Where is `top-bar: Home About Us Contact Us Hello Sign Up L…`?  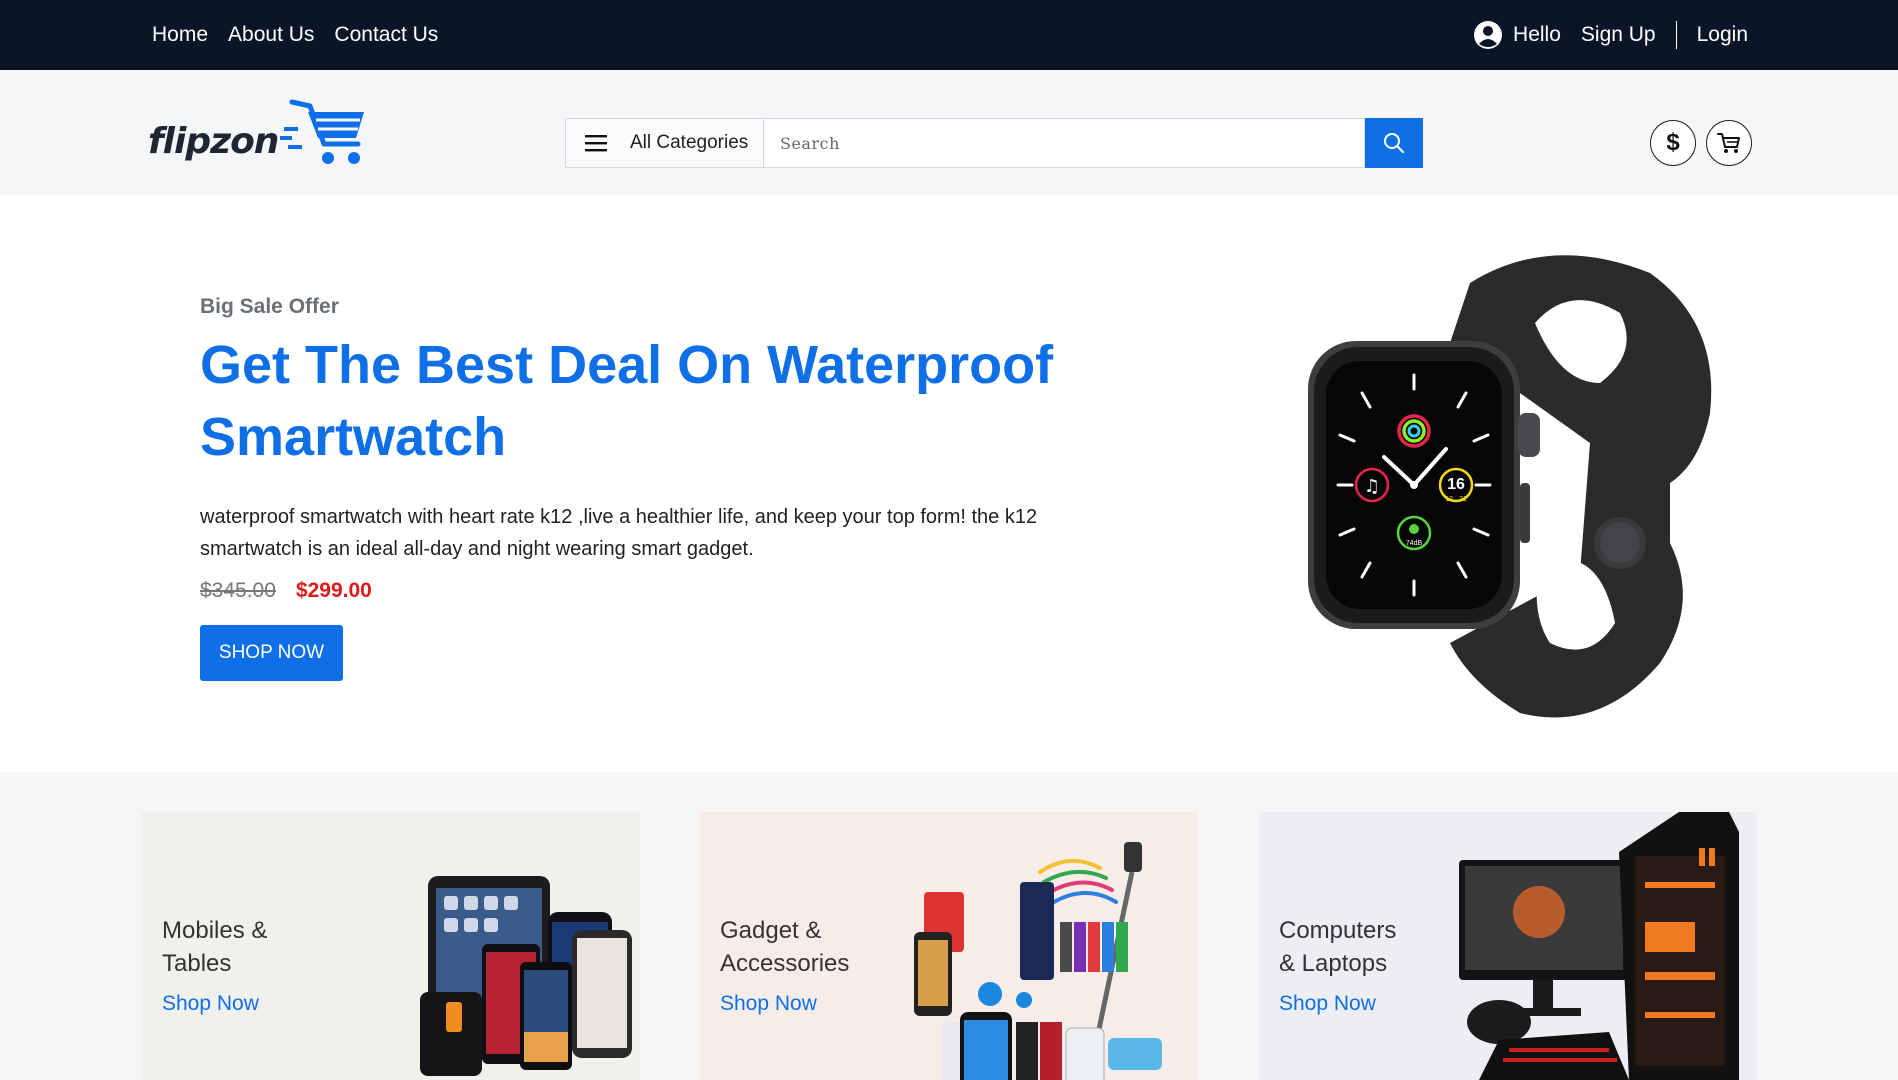
top-bar: Home About Us Contact Us Hello Sign Up L… is located at coordinates (949, 35).